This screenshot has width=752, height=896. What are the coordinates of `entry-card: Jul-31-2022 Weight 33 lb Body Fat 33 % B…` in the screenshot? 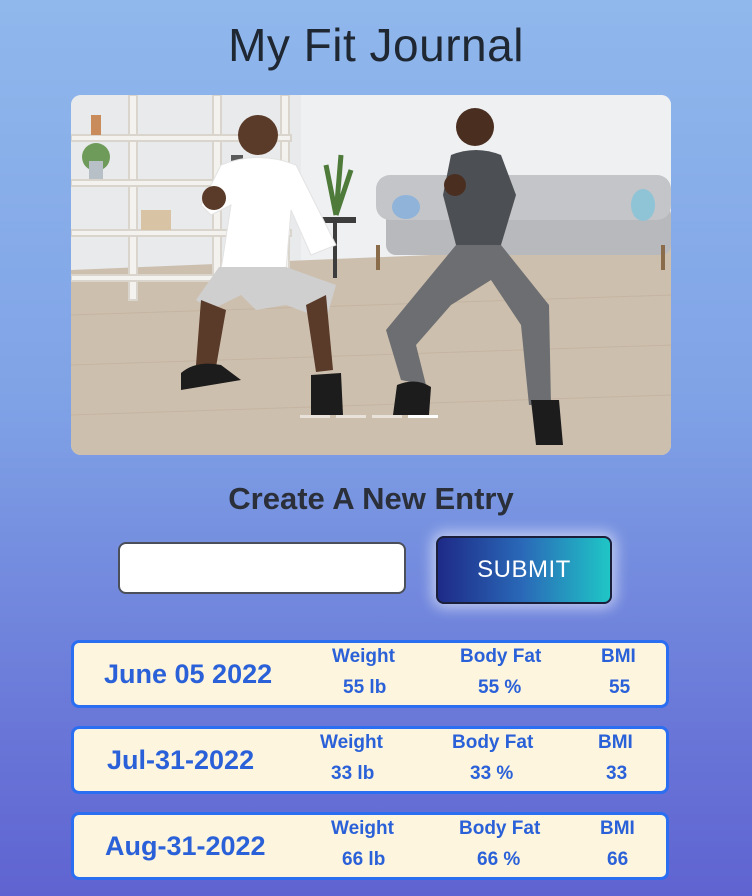 It's located at (370, 760).